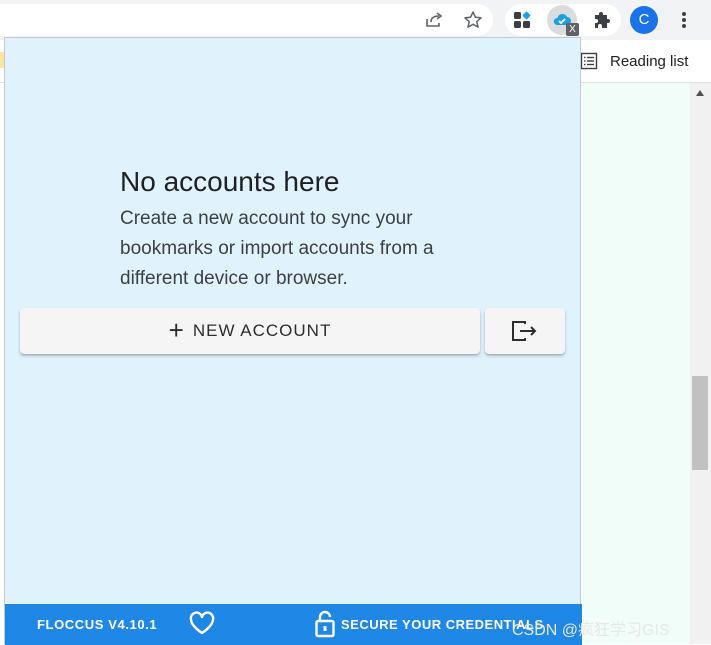 This screenshot has height=645, width=711. I want to click on import-export-icon, so click(524, 331).